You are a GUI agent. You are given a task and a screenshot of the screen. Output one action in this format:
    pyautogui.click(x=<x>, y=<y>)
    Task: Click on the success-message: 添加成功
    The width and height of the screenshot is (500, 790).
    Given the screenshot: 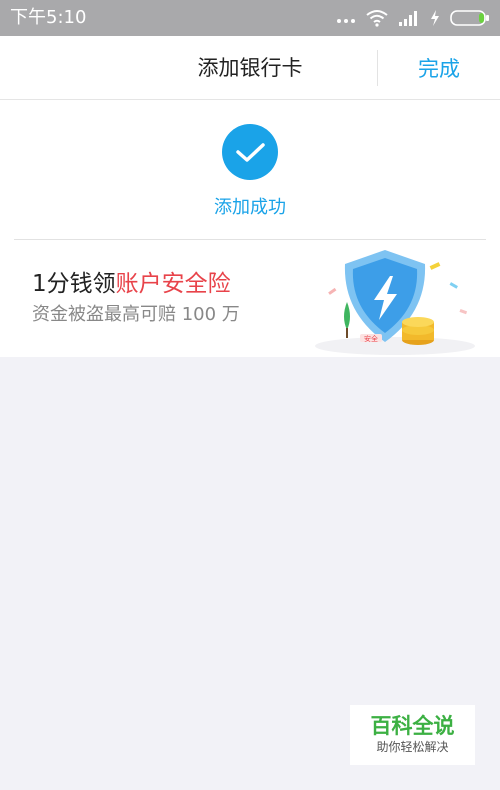 What is the action you would take?
    pyautogui.click(x=250, y=207)
    